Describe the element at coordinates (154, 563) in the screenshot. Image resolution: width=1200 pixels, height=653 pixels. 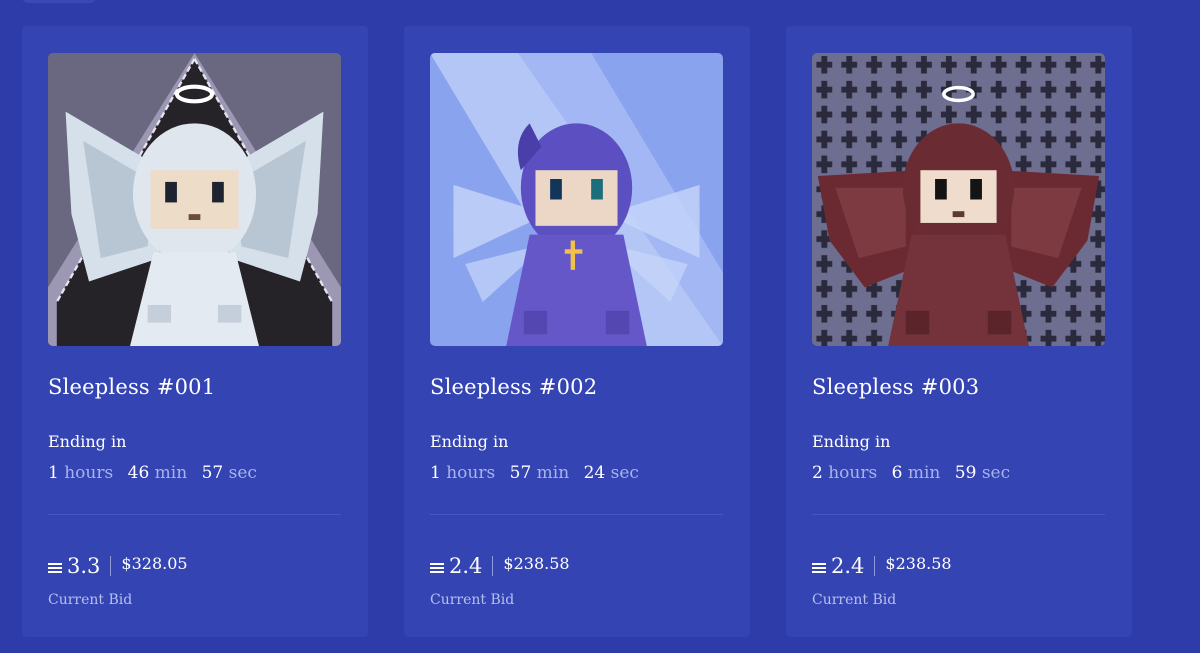
I see `bid-usd-value: $328.05` at that location.